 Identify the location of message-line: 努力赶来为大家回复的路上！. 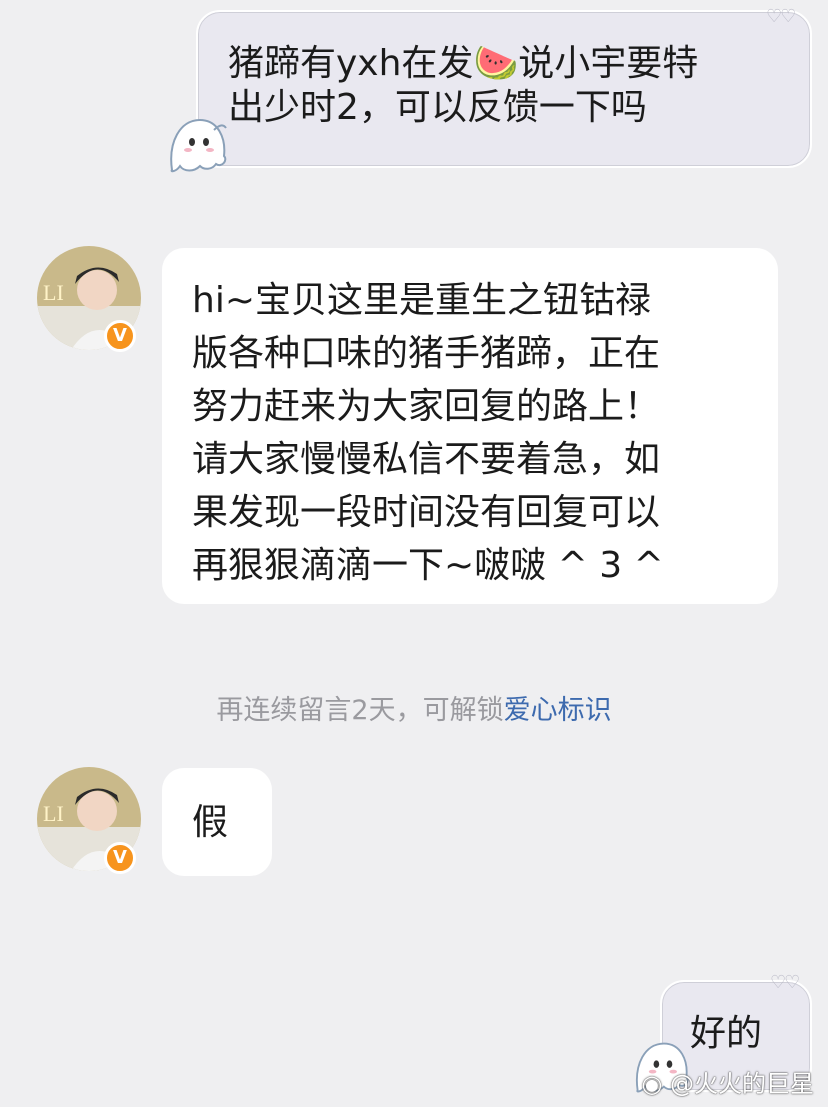
(426, 406).